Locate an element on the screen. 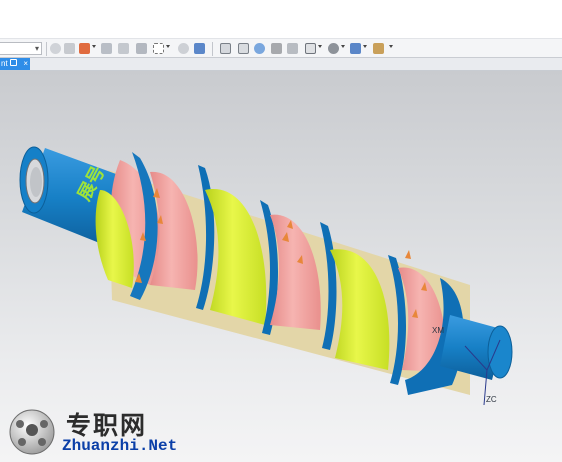  render-icon is located at coordinates (333, 48).